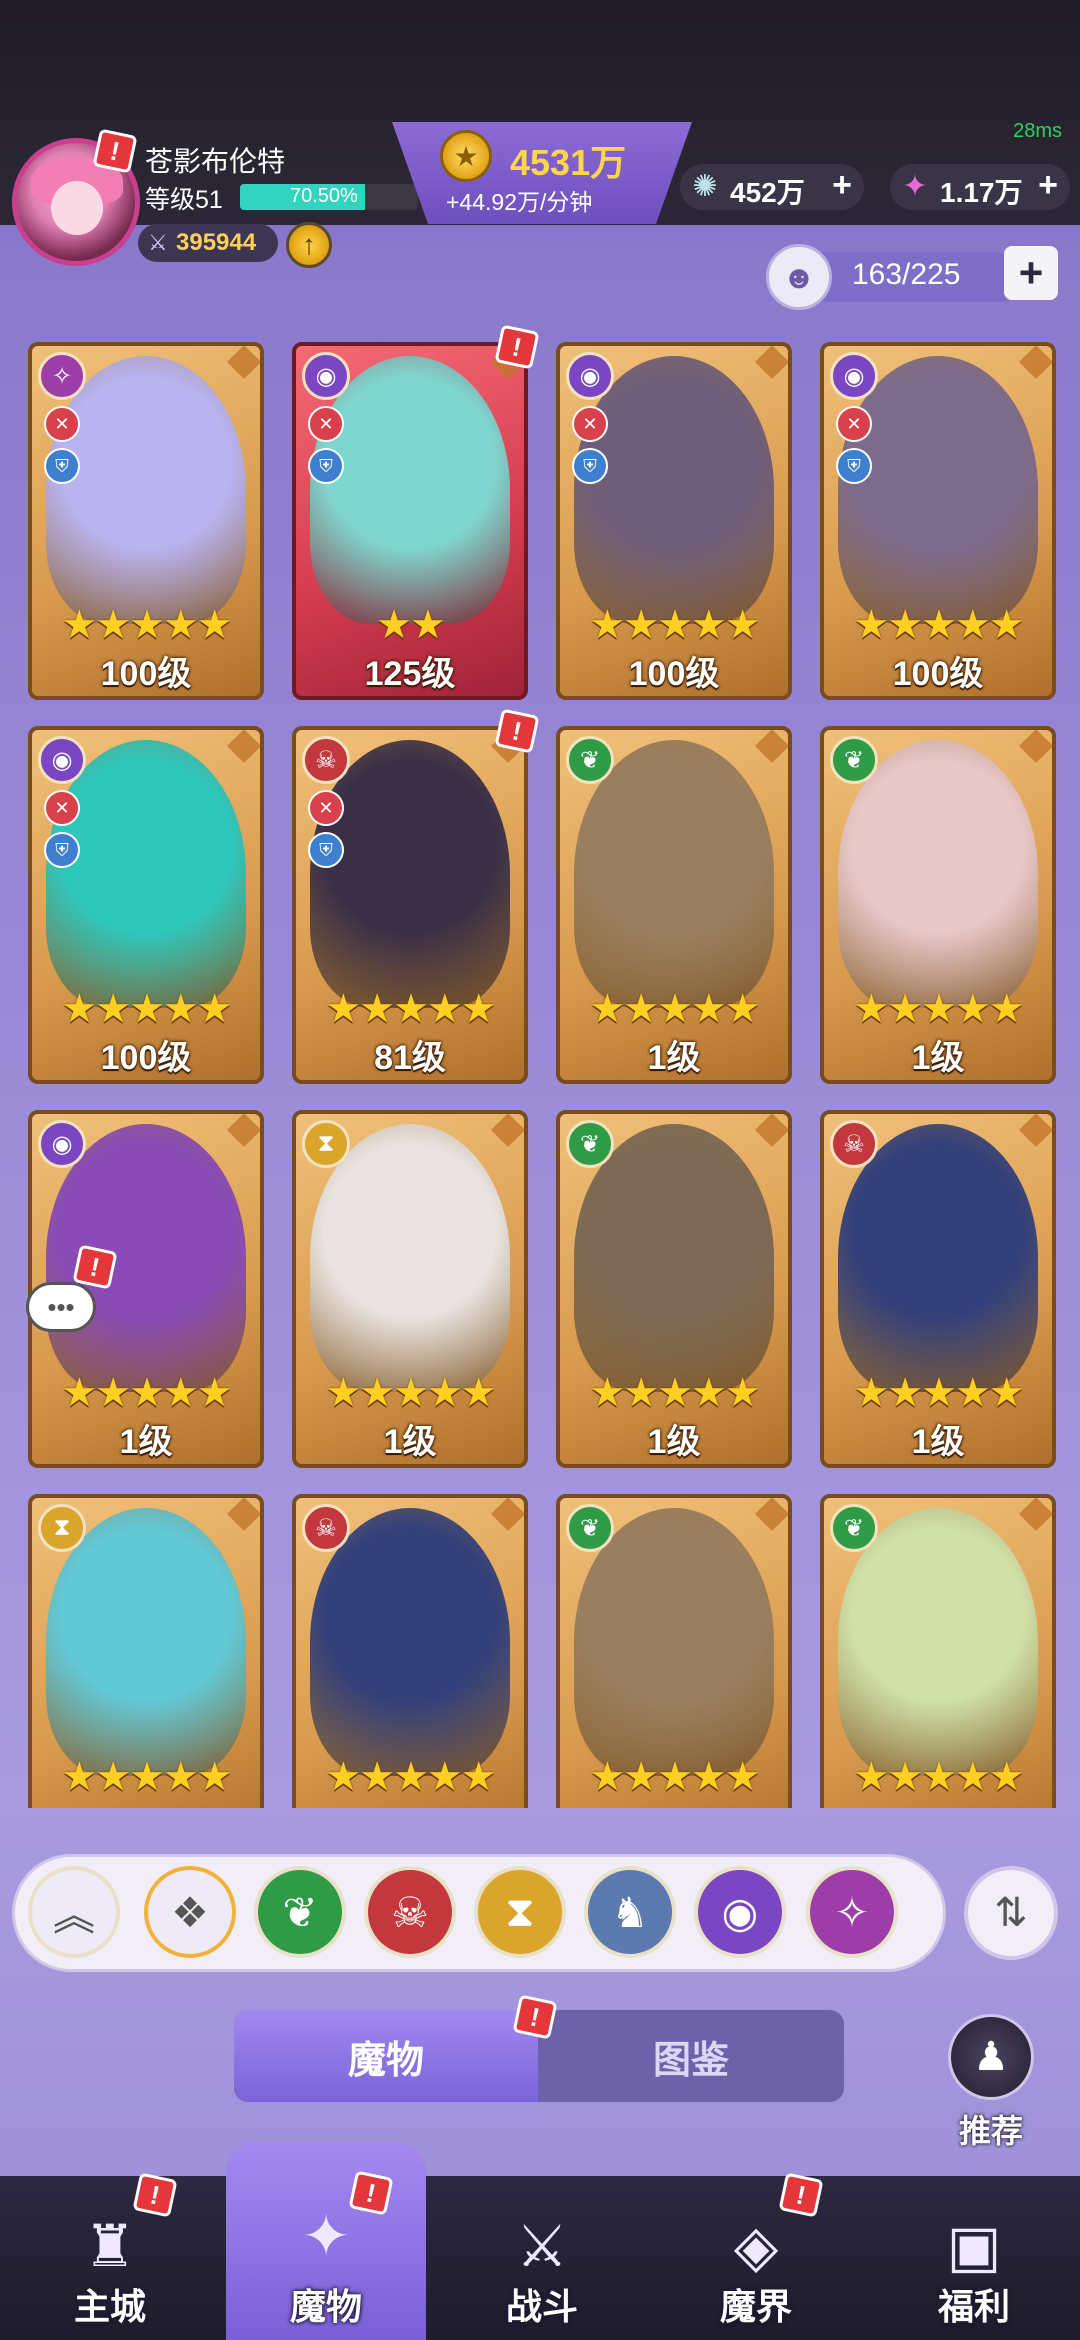 The height and width of the screenshot is (2340, 1080). What do you see at coordinates (842, 185) in the screenshot?
I see `gem-add-button: +` at bounding box center [842, 185].